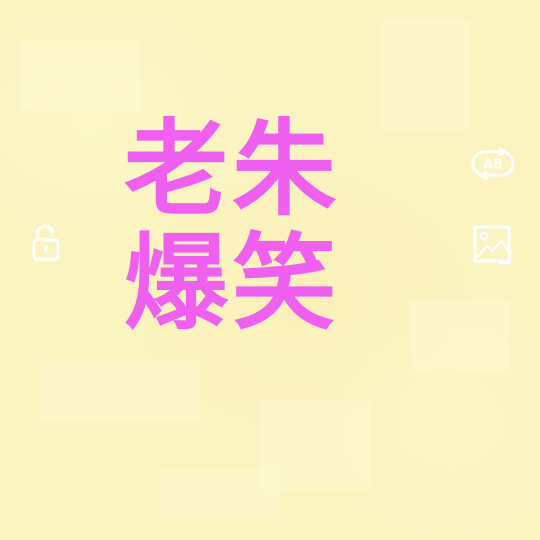  Describe the element at coordinates (494, 245) in the screenshot. I see `image-icon` at that location.